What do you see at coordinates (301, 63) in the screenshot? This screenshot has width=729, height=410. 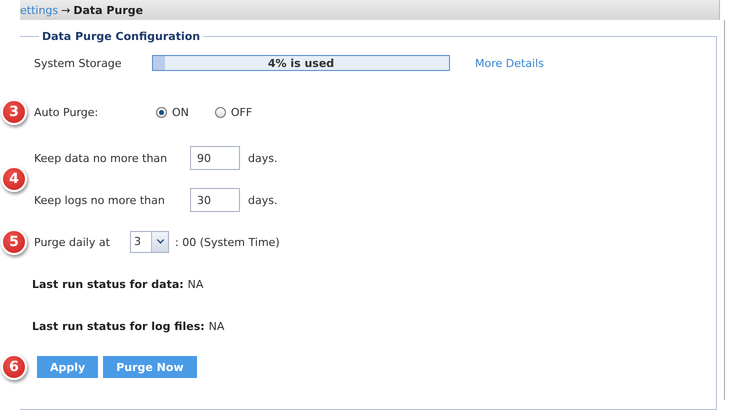 I see `storage-usage-text: 4% is used` at bounding box center [301, 63].